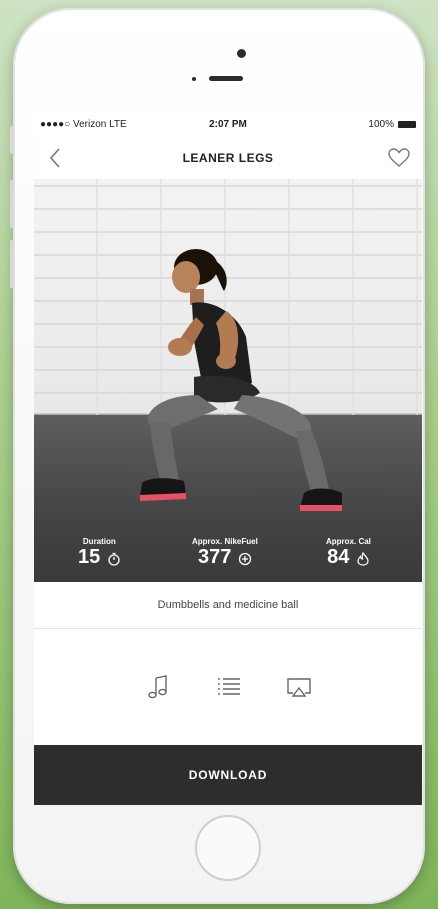  I want to click on stat-label: Approx. Cal, so click(348, 541).